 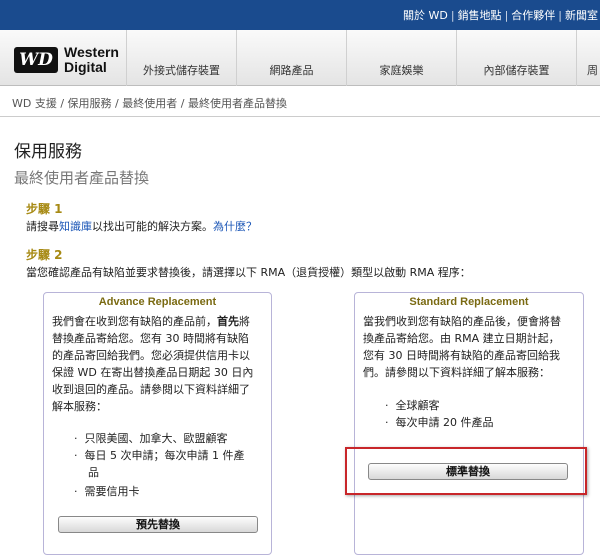 What do you see at coordinates (79, 406) in the screenshot?
I see `advance-desc-line: 解本服務：` at bounding box center [79, 406].